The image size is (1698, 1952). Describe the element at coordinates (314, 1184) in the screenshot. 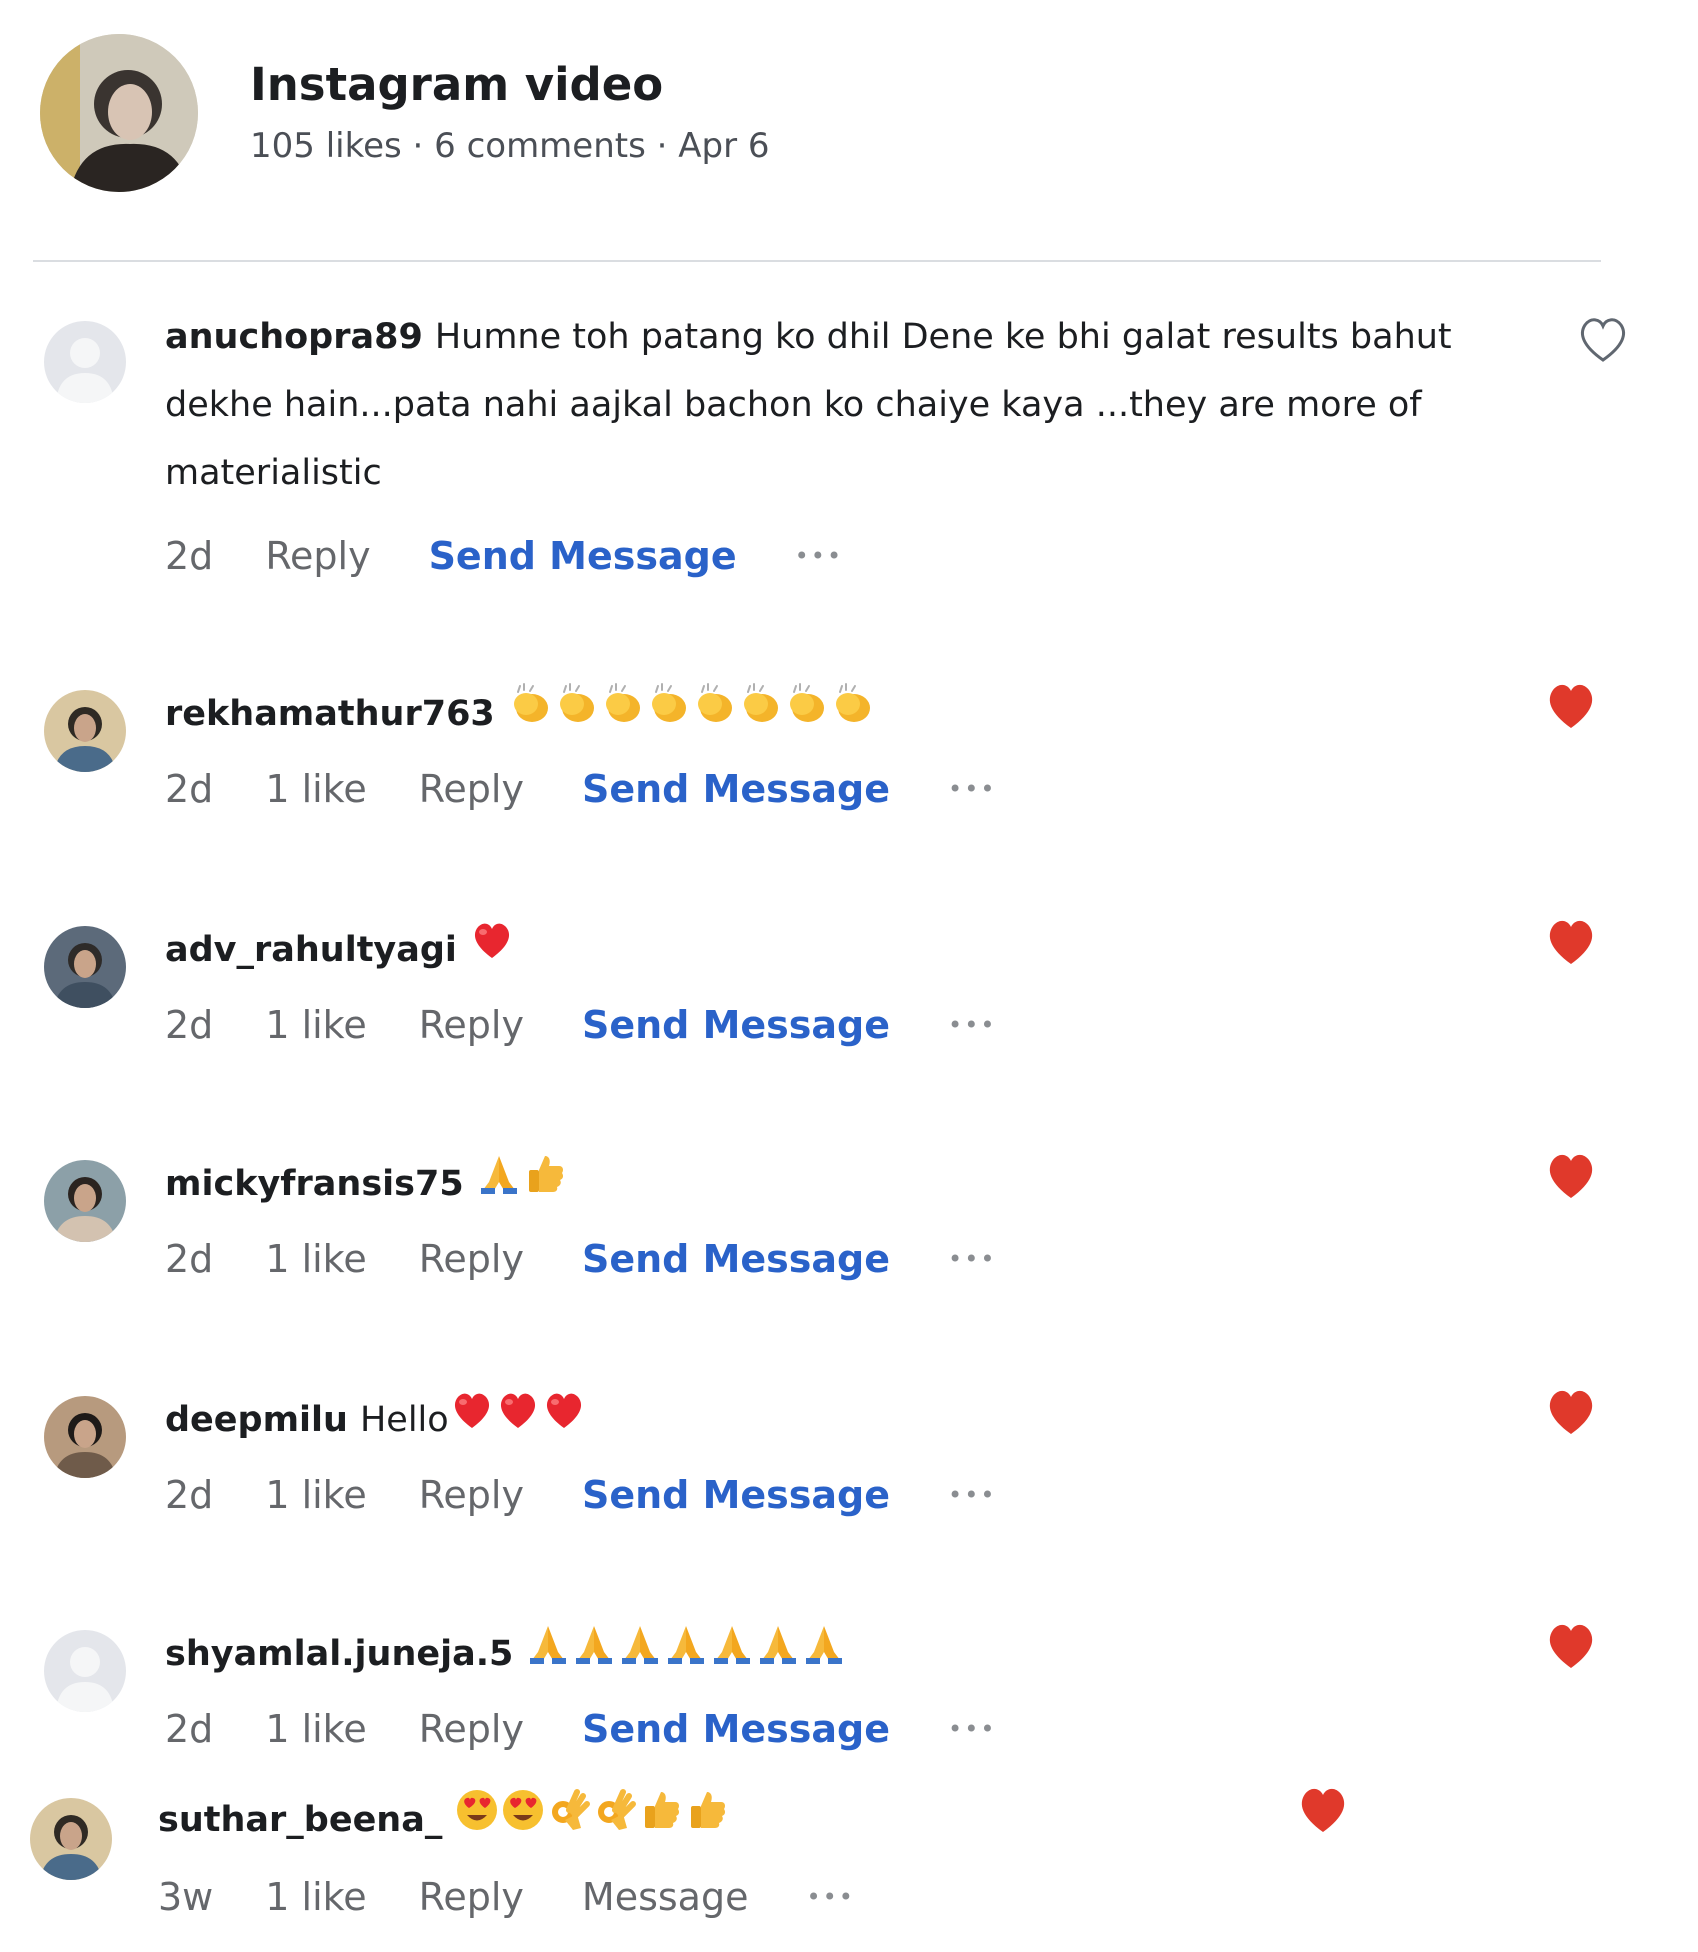

I see `comment-username: mickyfransis75` at that location.